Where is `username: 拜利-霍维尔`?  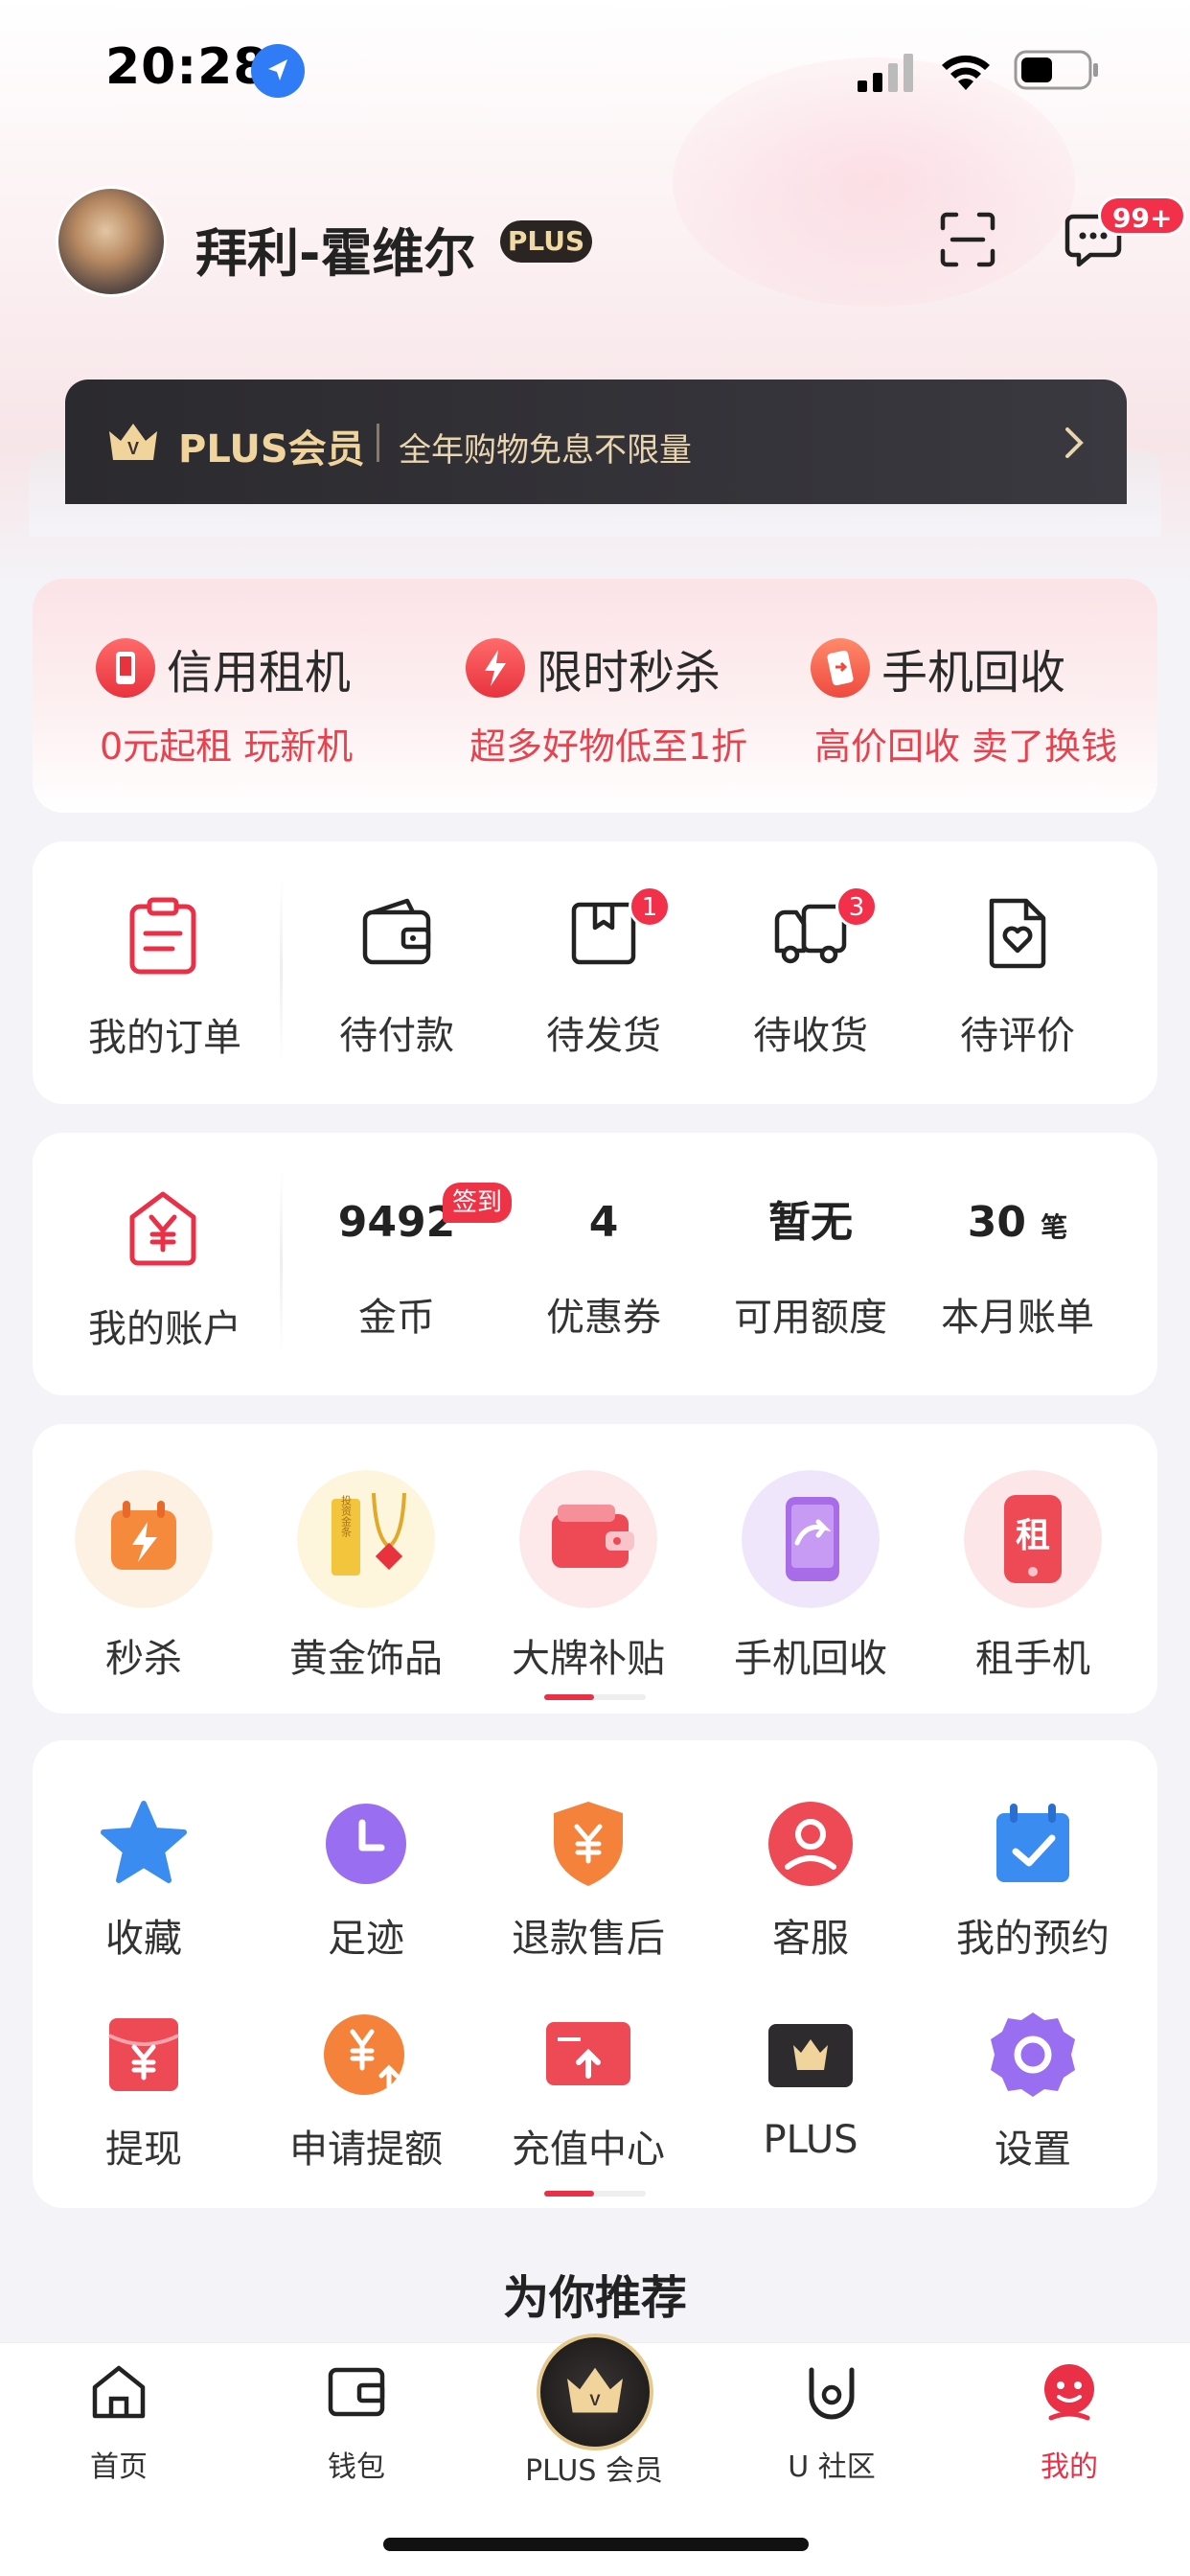 username: 拜利-霍维尔 is located at coordinates (335, 249).